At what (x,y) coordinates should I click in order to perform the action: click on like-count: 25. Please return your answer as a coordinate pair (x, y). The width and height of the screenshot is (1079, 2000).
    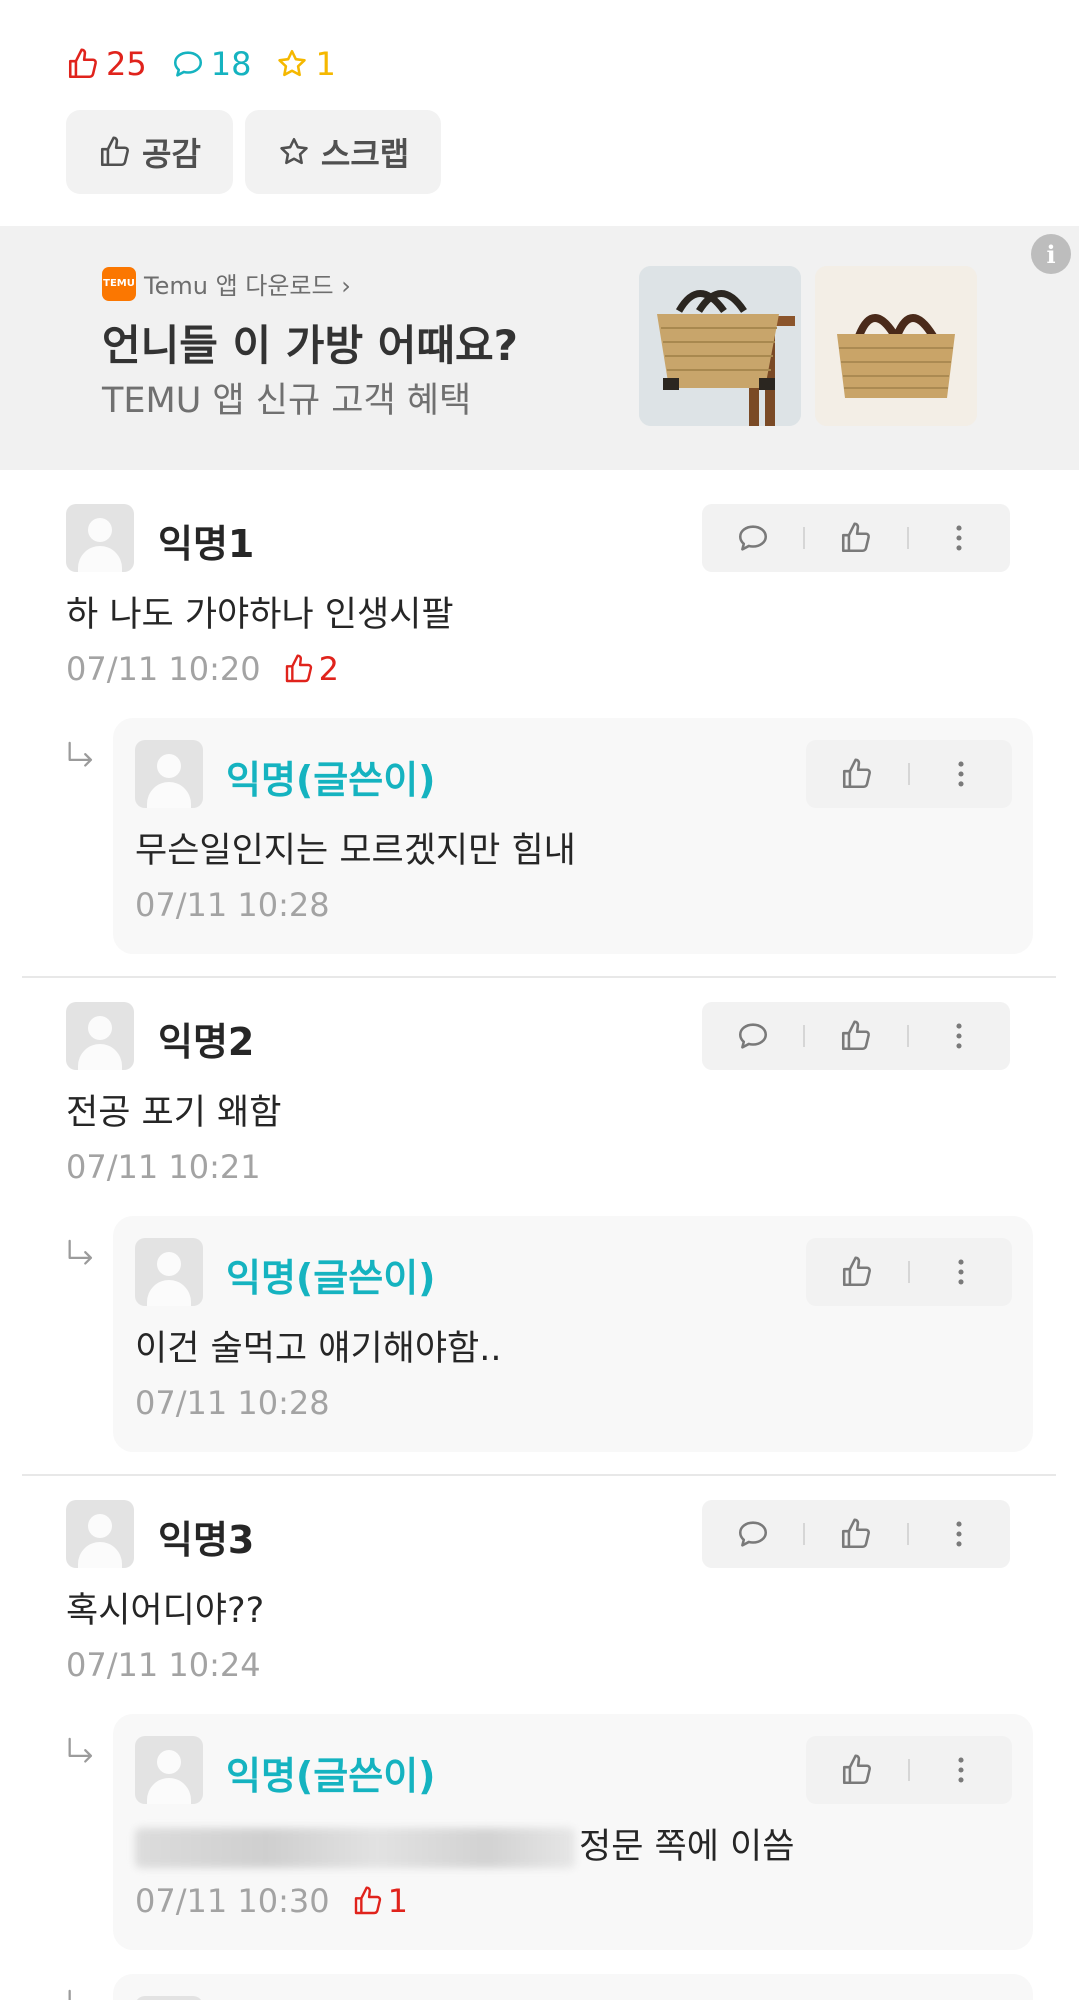
    Looking at the image, I should click on (106, 64).